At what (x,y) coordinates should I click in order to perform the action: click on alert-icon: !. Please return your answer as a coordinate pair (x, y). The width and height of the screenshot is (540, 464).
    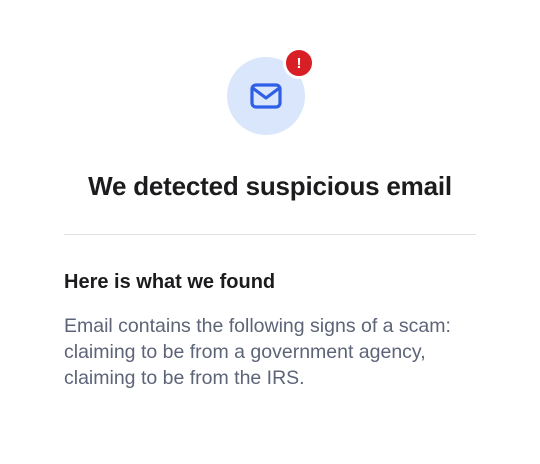
    Looking at the image, I should click on (299, 63).